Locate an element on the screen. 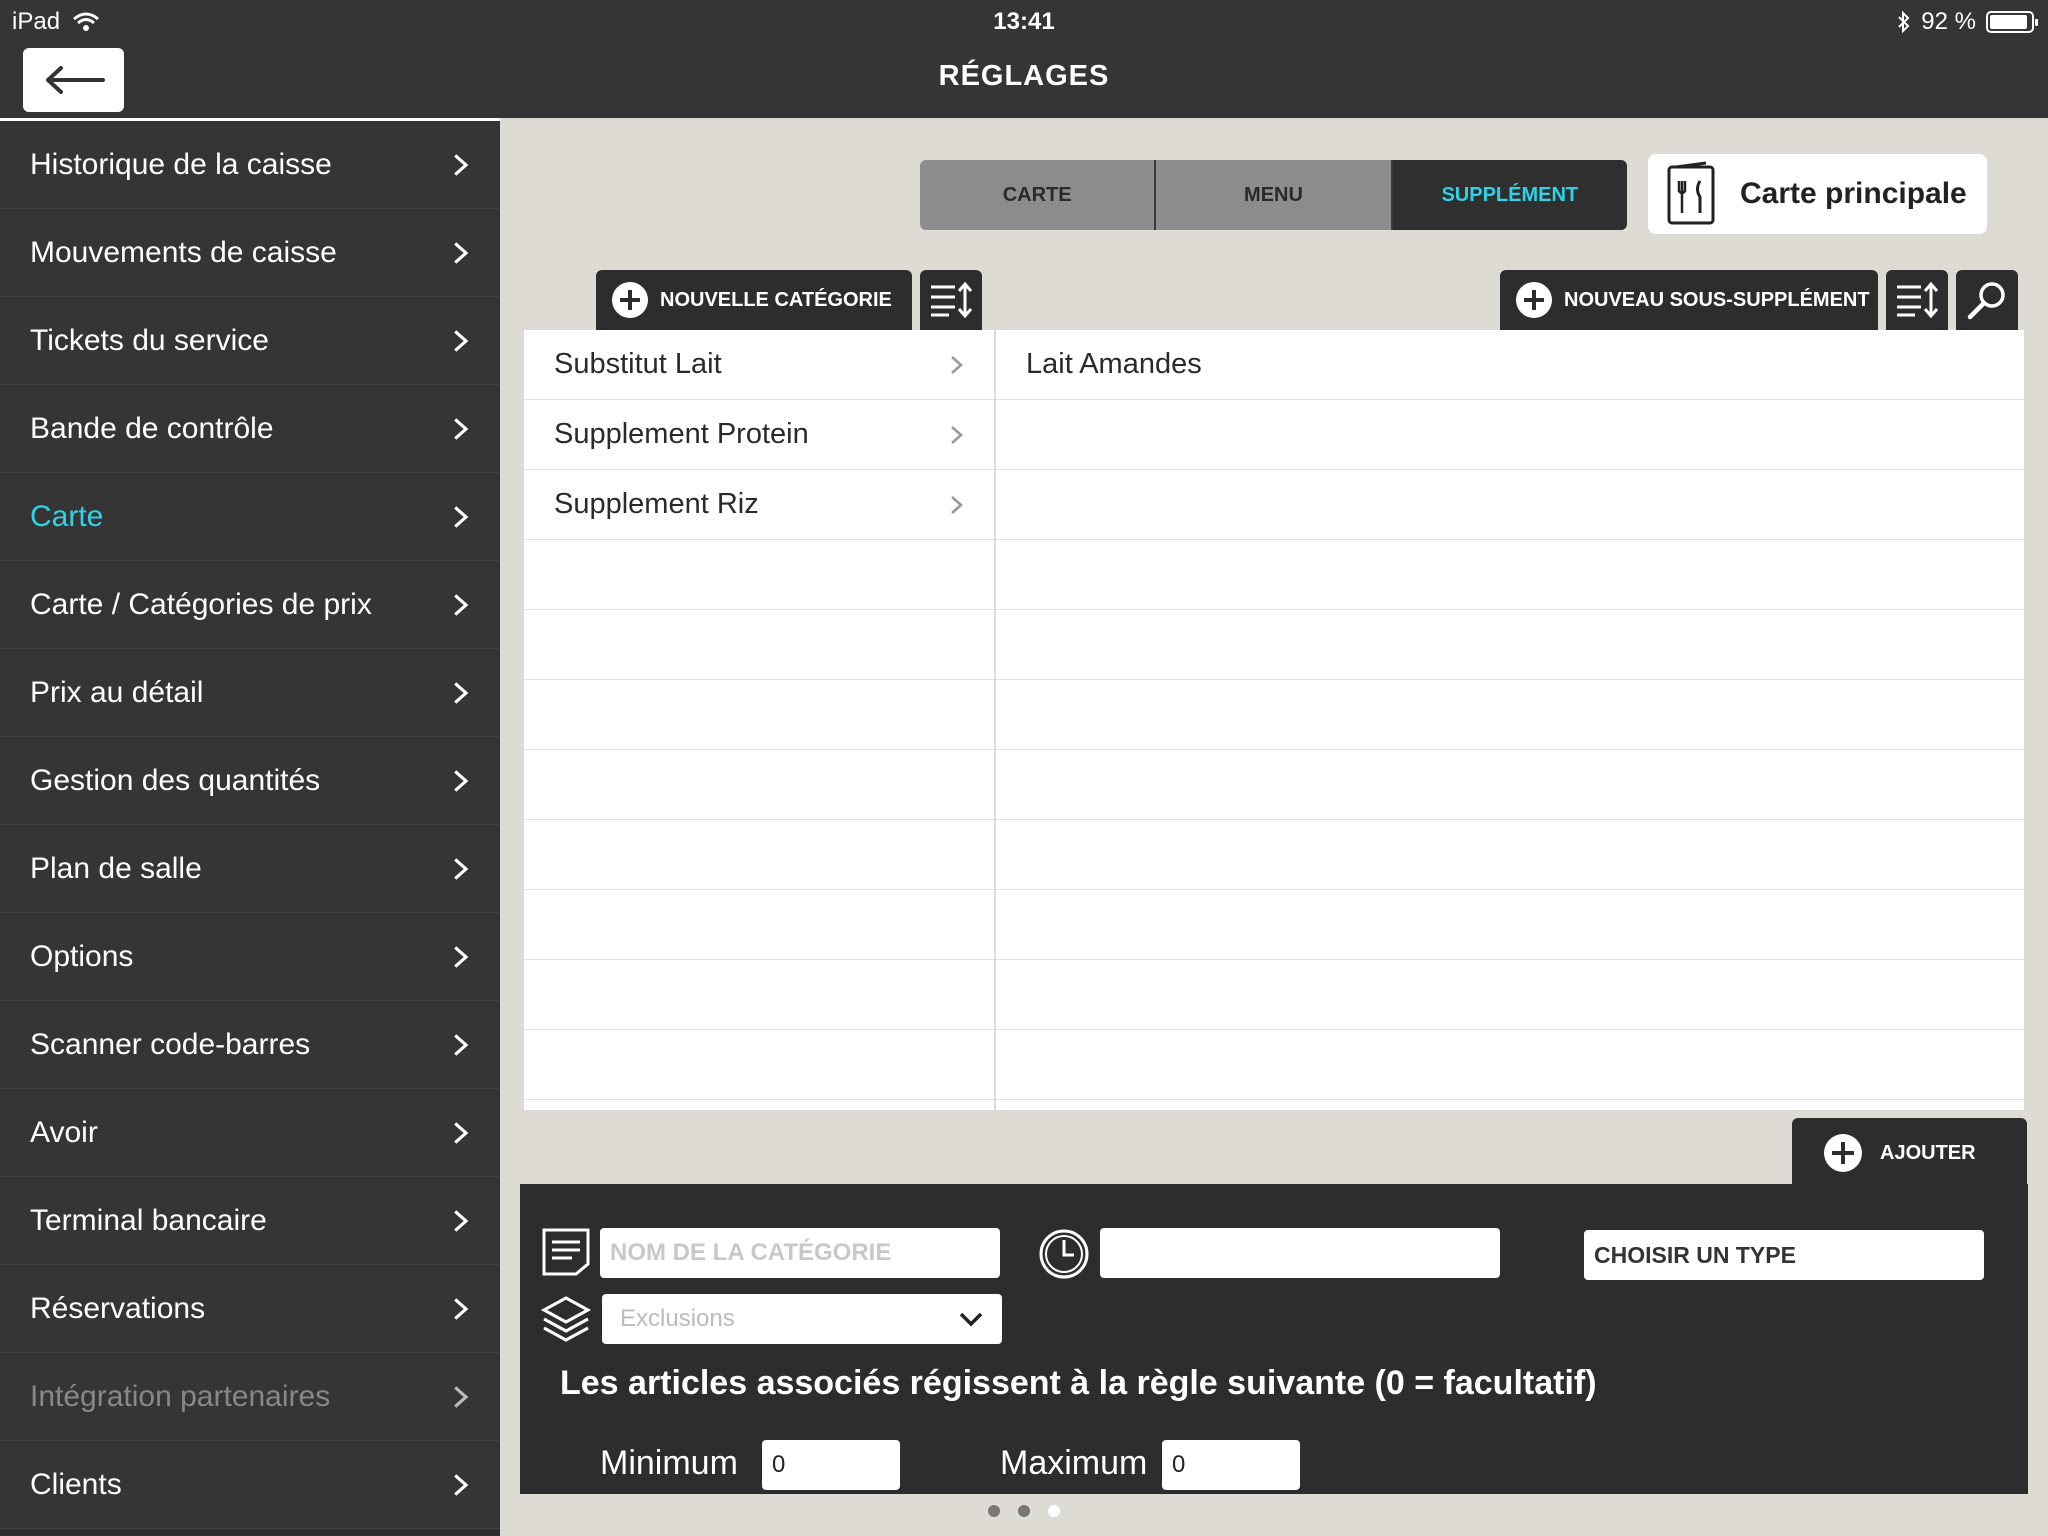  new-category-button: NOUVELLE CATÉGORIE is located at coordinates (754, 300).